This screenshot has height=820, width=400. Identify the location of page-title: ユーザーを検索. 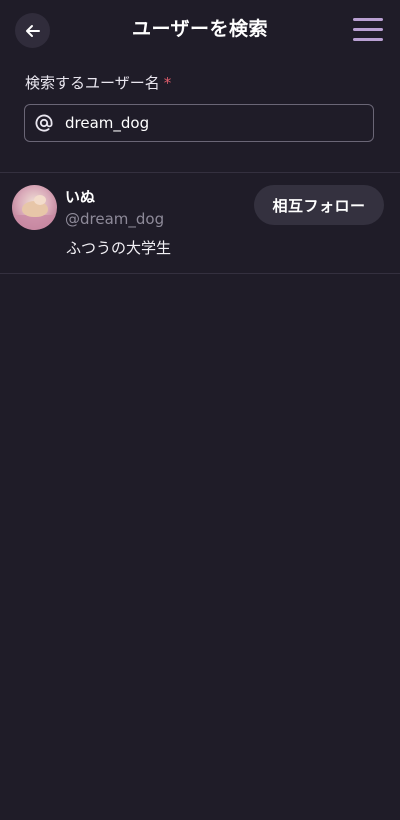
(200, 29).